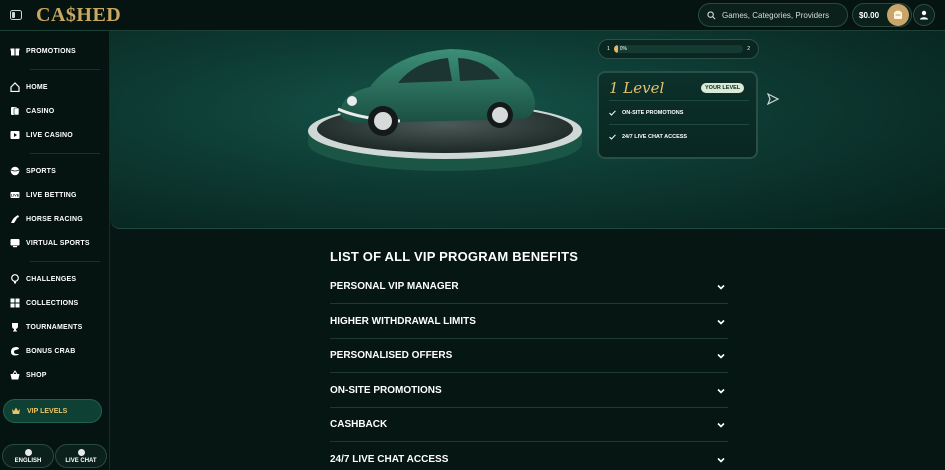  What do you see at coordinates (15, 51) in the screenshot?
I see `gift-icon` at bounding box center [15, 51].